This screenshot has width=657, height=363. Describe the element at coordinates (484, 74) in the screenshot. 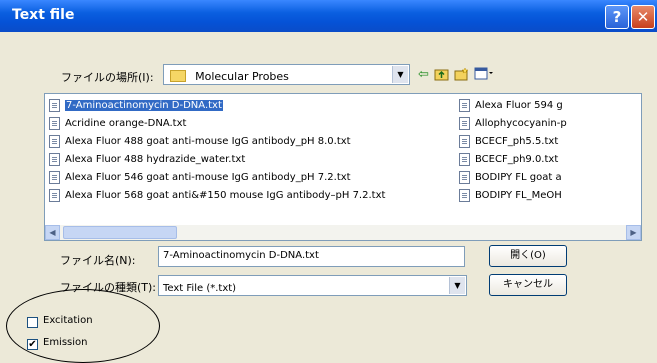

I see `view-menu-icon` at that location.